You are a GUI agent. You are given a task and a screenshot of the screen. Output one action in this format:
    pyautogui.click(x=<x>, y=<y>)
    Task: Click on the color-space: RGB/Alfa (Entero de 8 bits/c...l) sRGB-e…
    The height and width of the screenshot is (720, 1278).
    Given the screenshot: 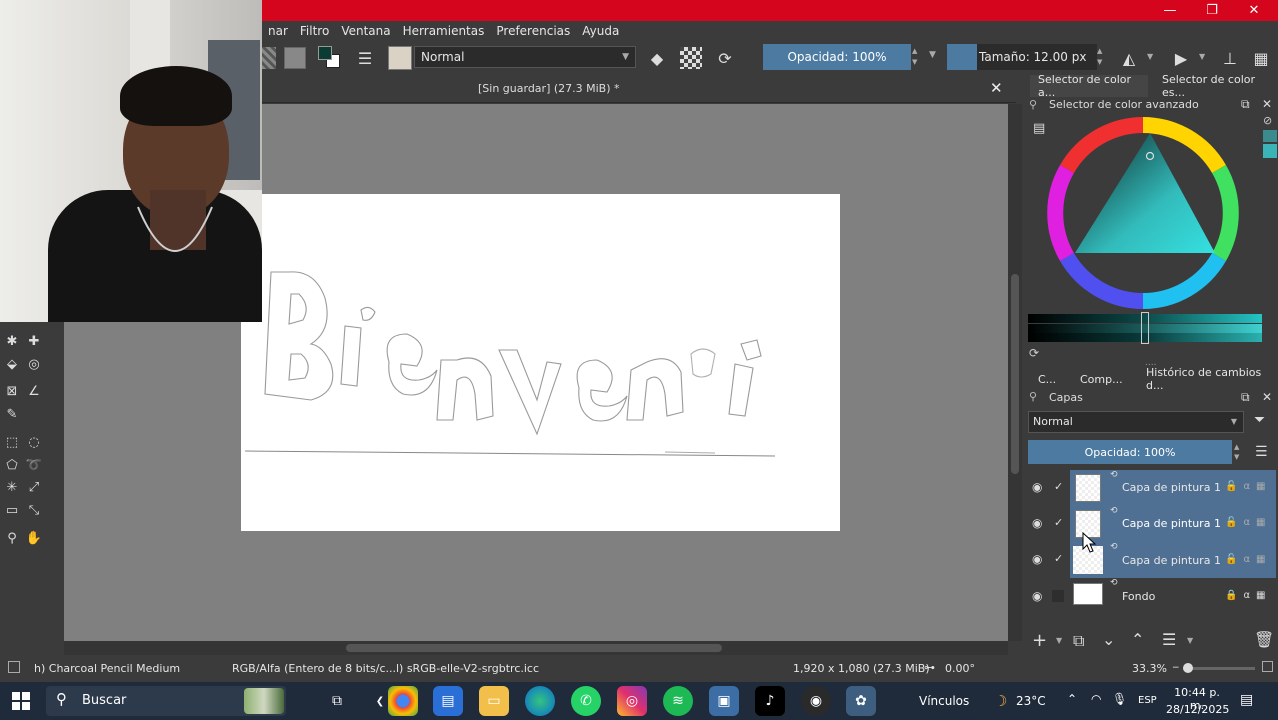 What is the action you would take?
    pyautogui.click(x=385, y=668)
    